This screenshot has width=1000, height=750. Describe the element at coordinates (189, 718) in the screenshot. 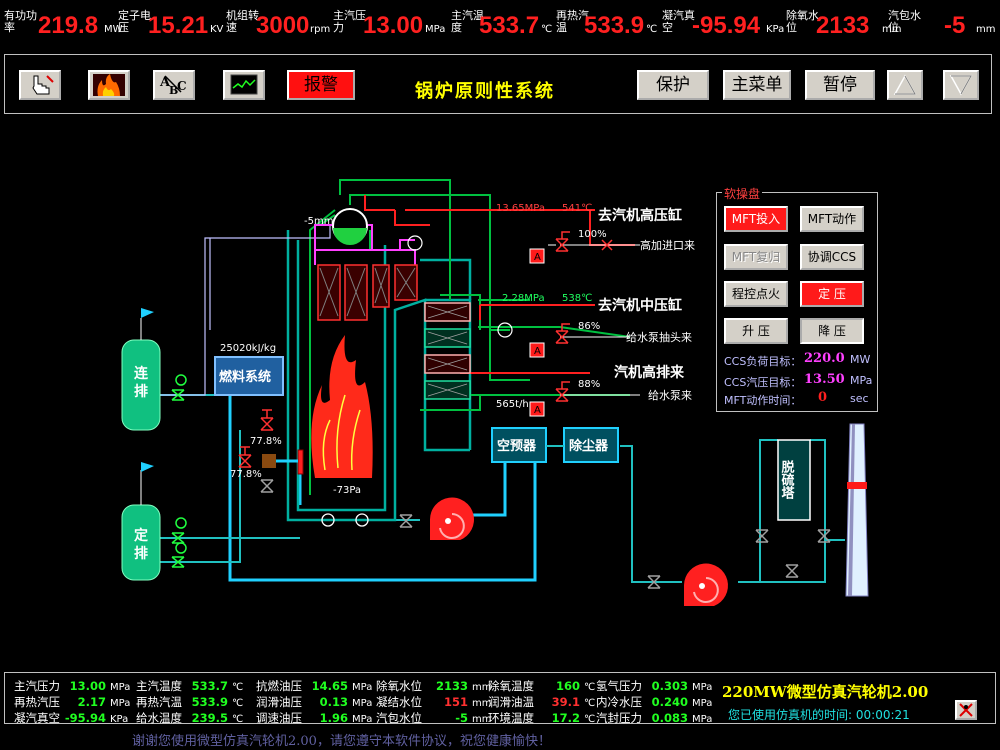

I see `status-cell: 给水温度 239.5 ℃` at that location.